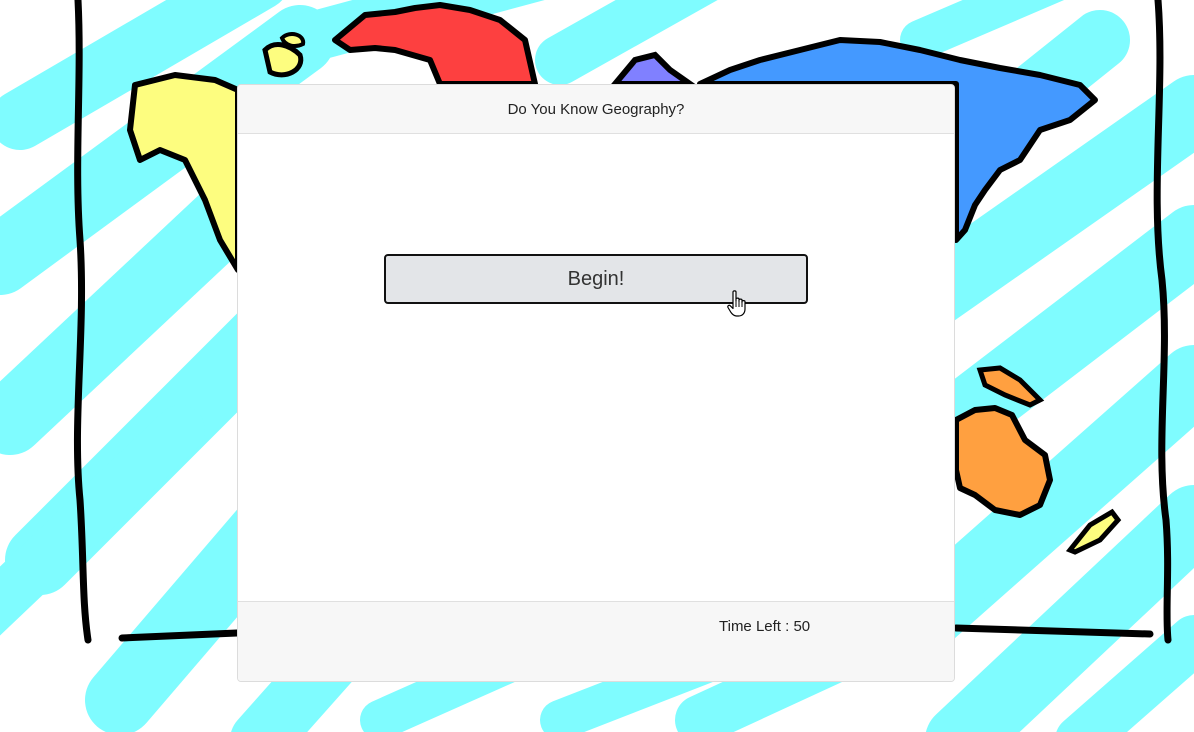 The height and width of the screenshot is (732, 1194). What do you see at coordinates (1003, 461) in the screenshot?
I see `australia-shape` at bounding box center [1003, 461].